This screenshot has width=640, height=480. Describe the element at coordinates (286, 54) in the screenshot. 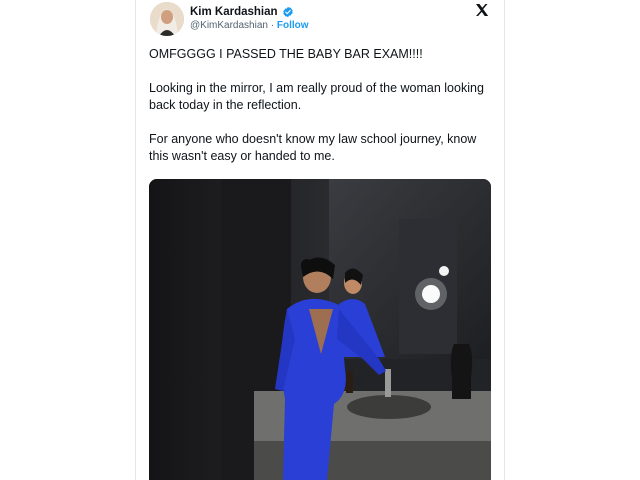

I see `tweet-paragraph: OMFGGGG I PASSED THE BABY BAR EXAM!!!!` at that location.